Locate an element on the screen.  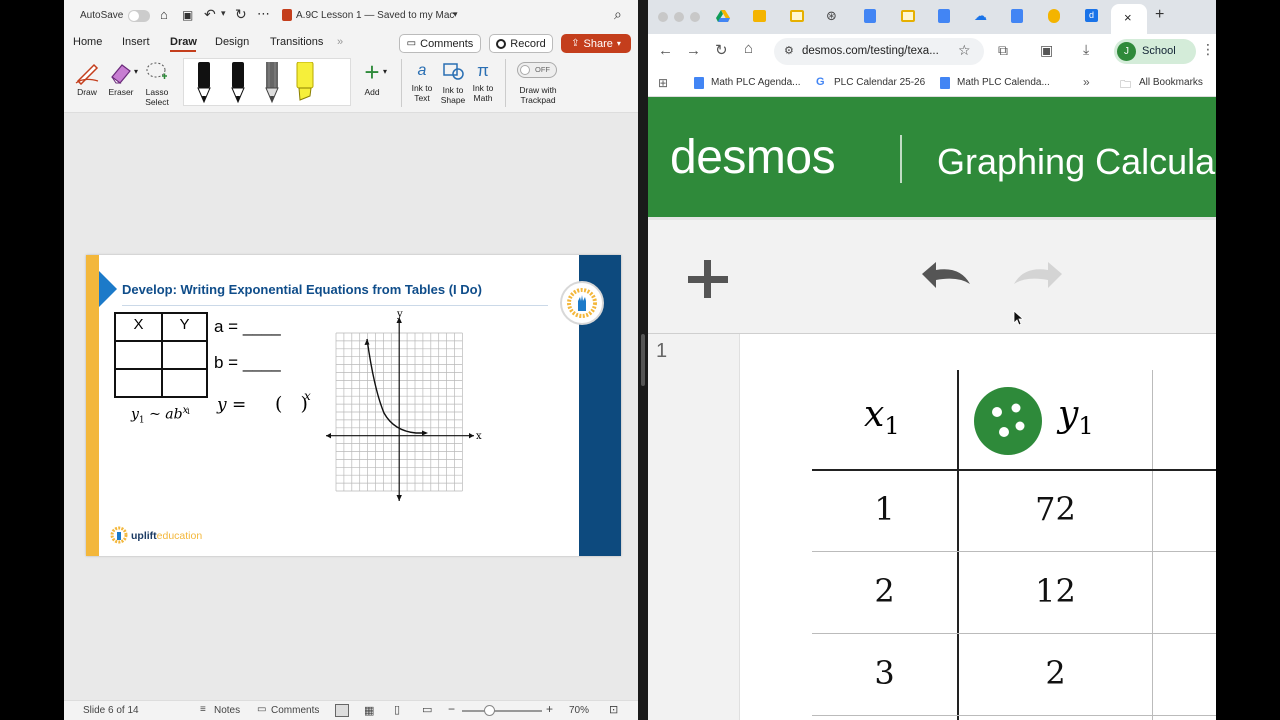
chrome-menu-icon: ⋮ is located at coordinates (1208, 49).